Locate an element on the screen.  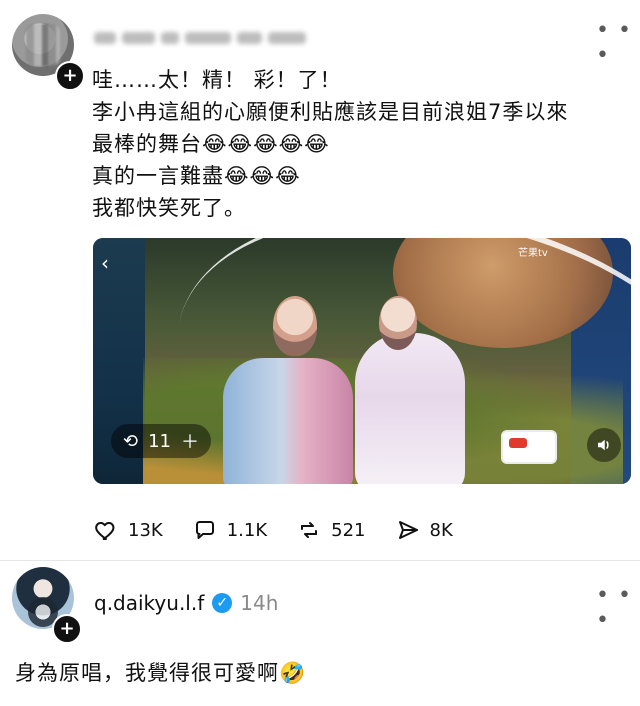
verified-badge-icon: ✓ is located at coordinates (222, 603).